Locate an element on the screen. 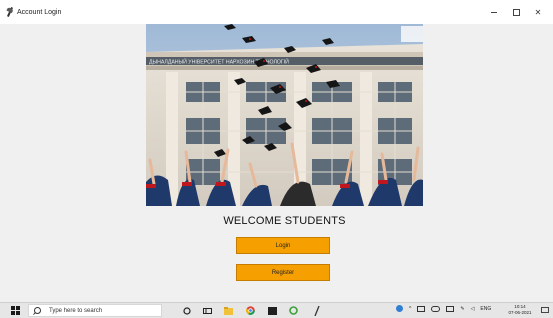  chrome-icon is located at coordinates (250, 310).